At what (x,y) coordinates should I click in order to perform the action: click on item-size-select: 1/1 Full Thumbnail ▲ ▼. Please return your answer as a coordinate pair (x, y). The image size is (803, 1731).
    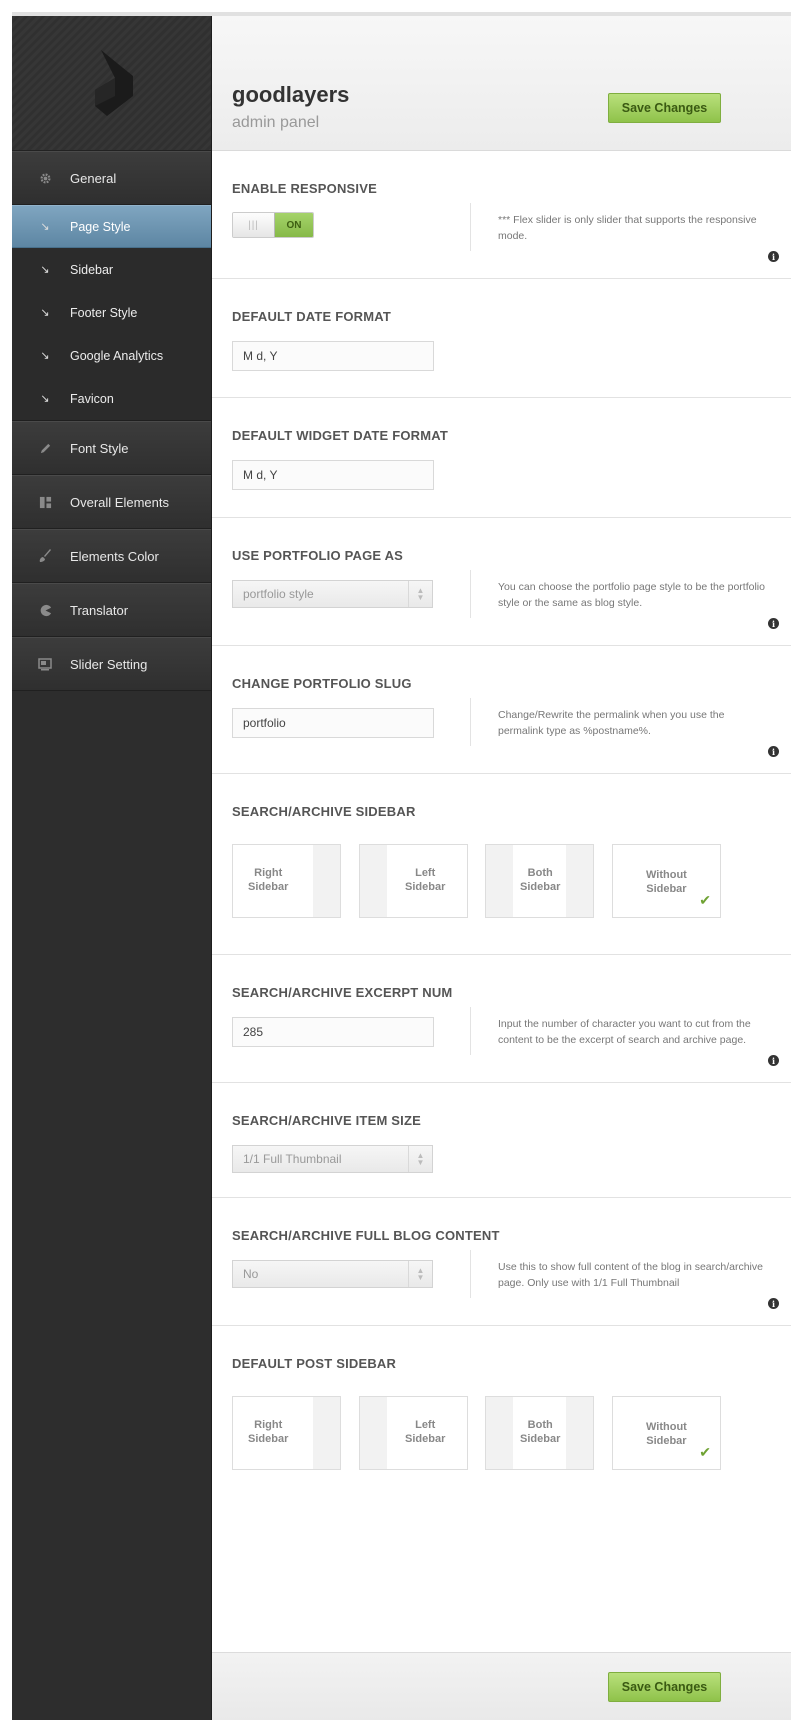
    Looking at the image, I should click on (332, 1159).